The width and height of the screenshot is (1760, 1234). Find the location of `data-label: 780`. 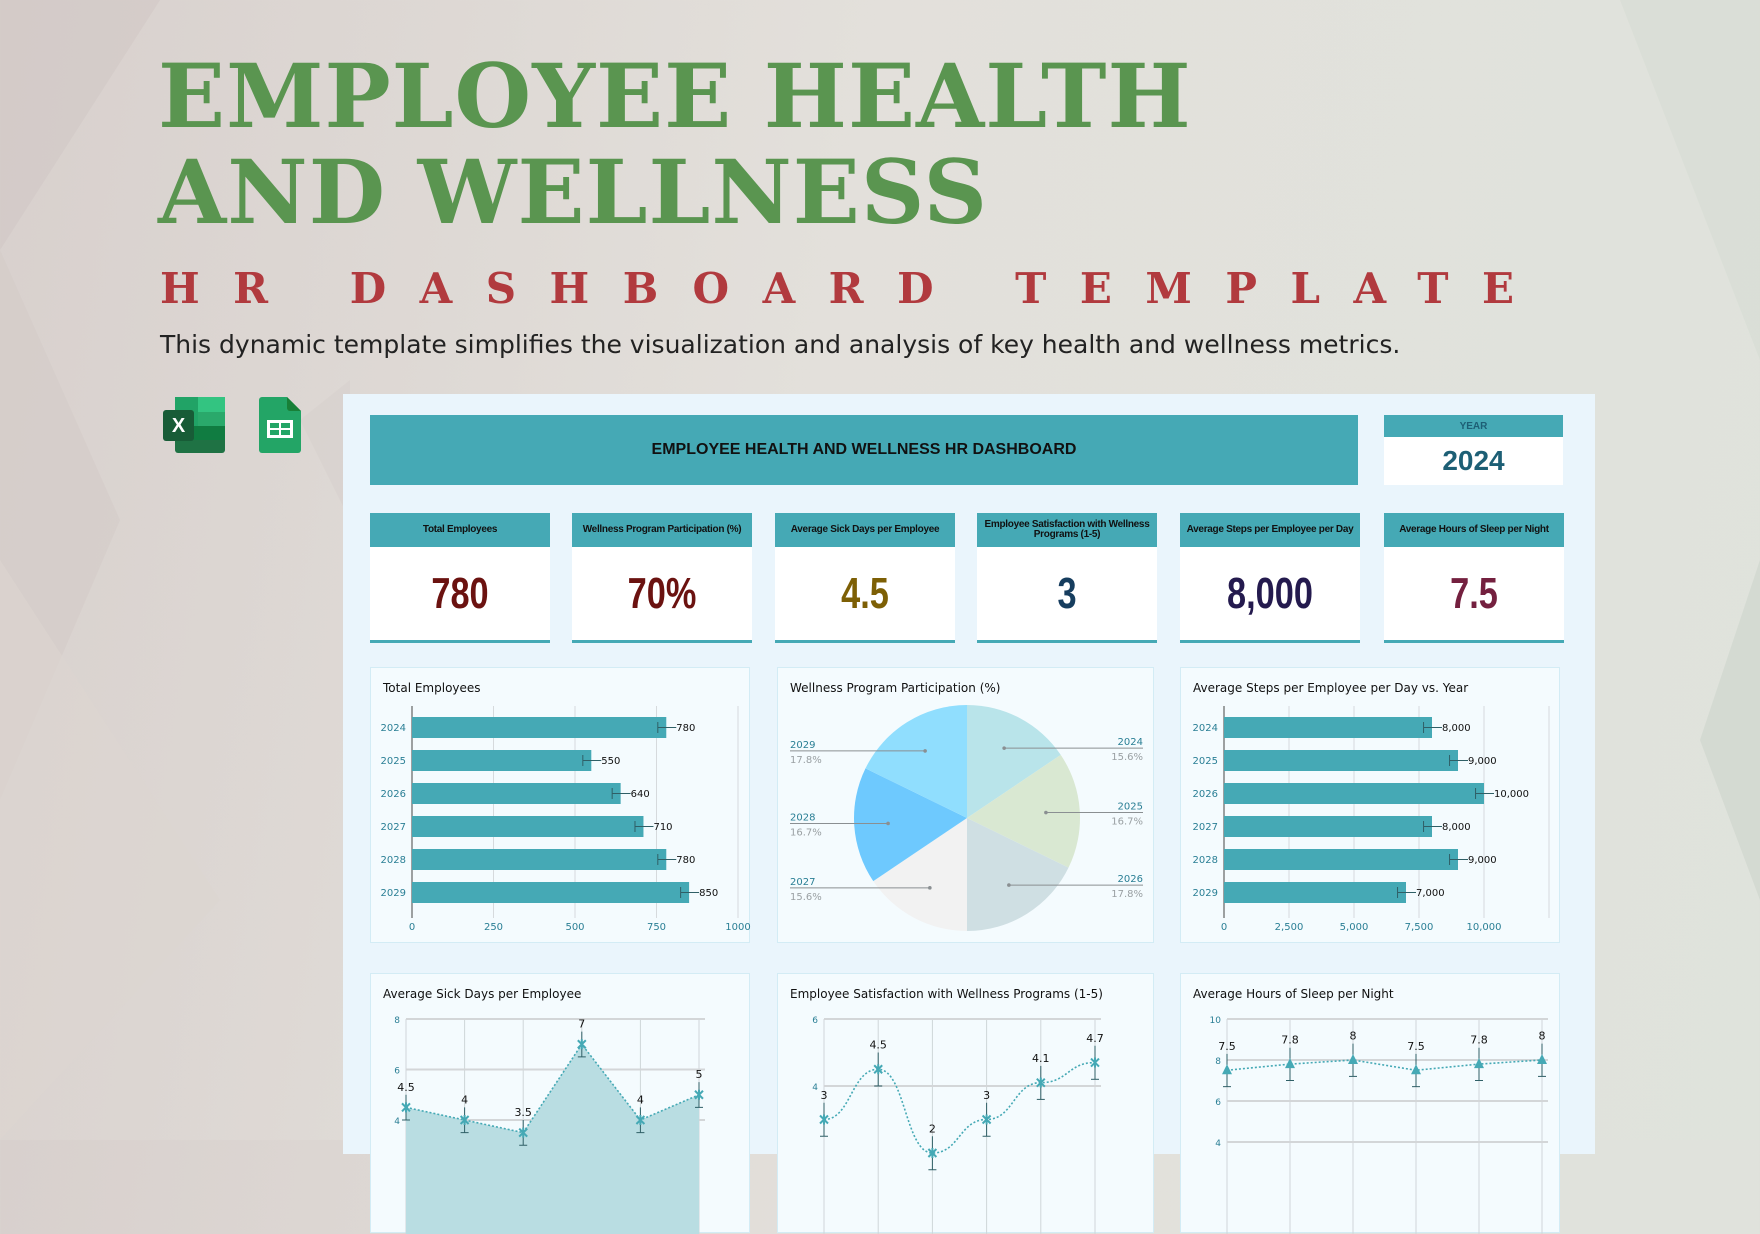

data-label: 780 is located at coordinates (685, 860).